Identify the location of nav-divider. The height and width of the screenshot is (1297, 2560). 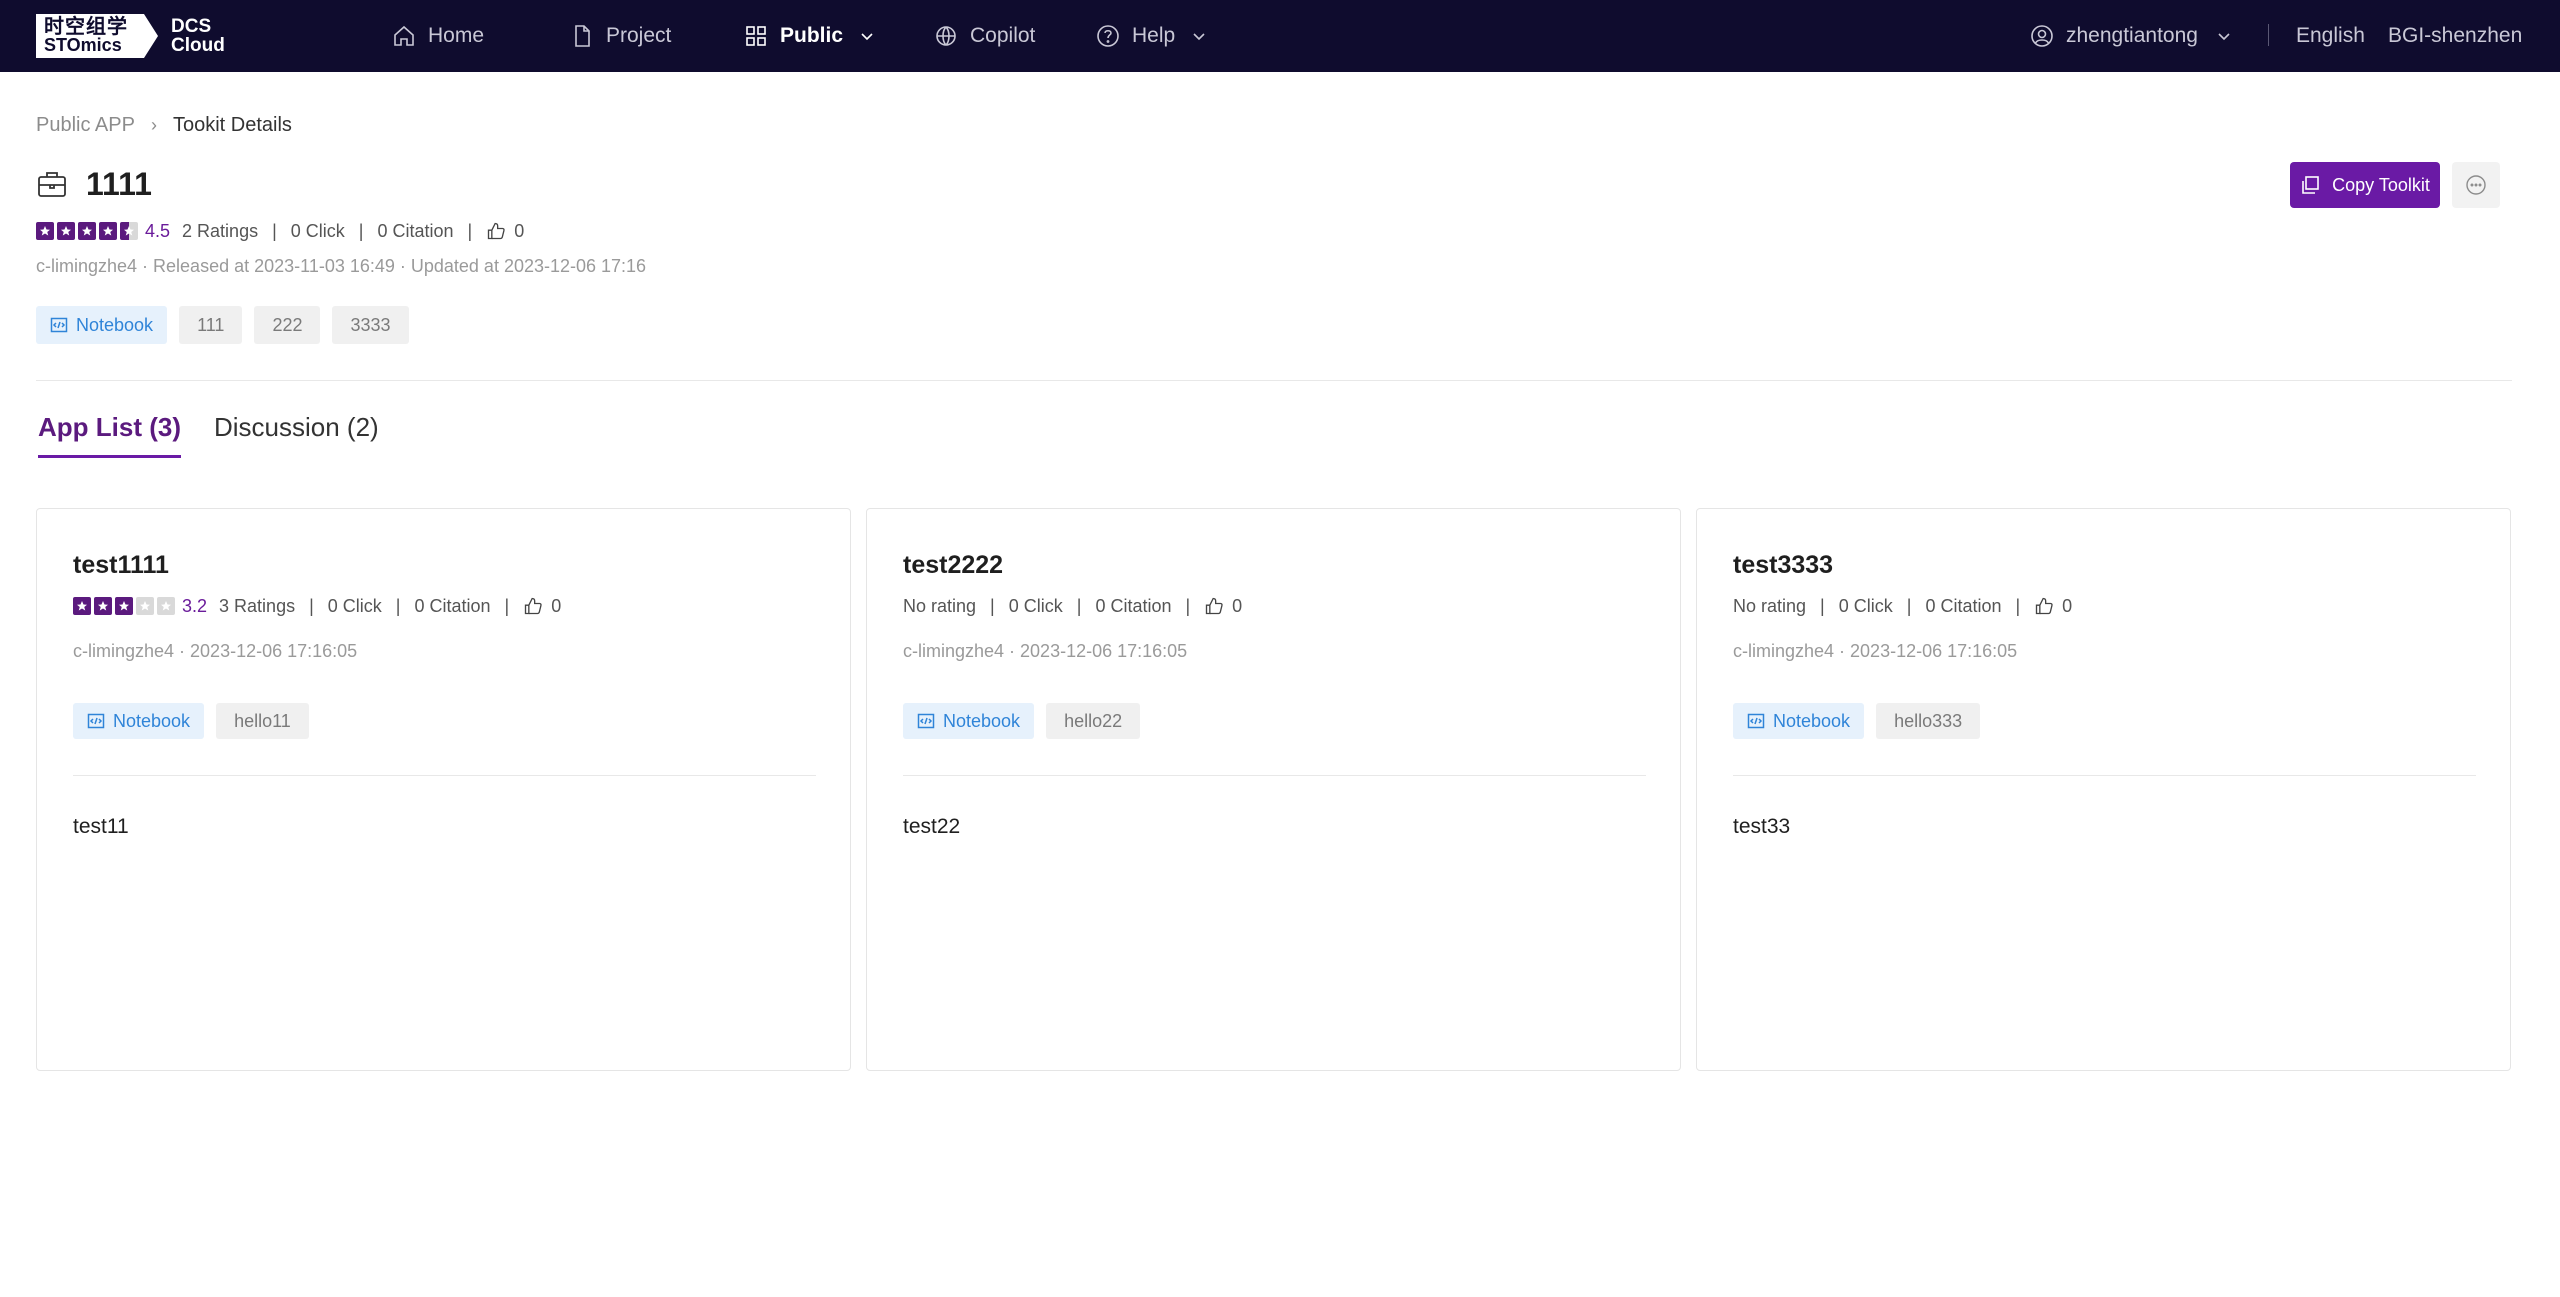
(2268, 35).